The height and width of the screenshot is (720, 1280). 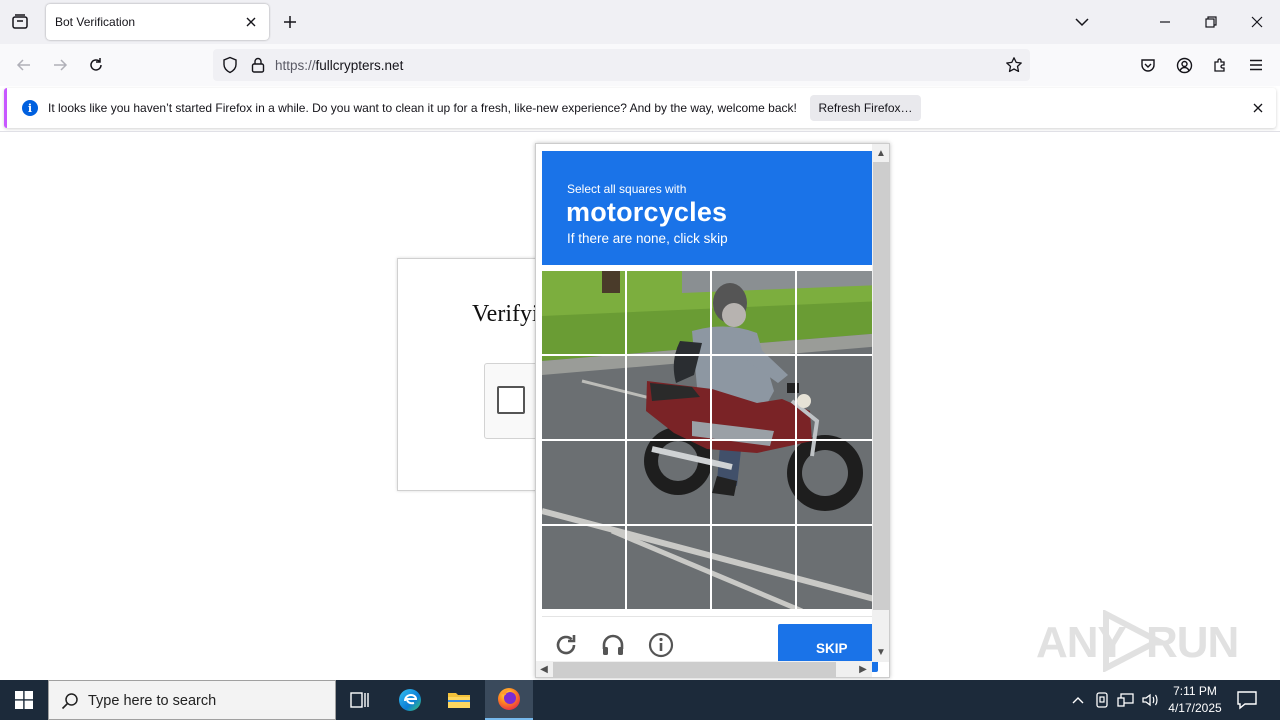 I want to click on firefox-icon, so click(x=509, y=700).